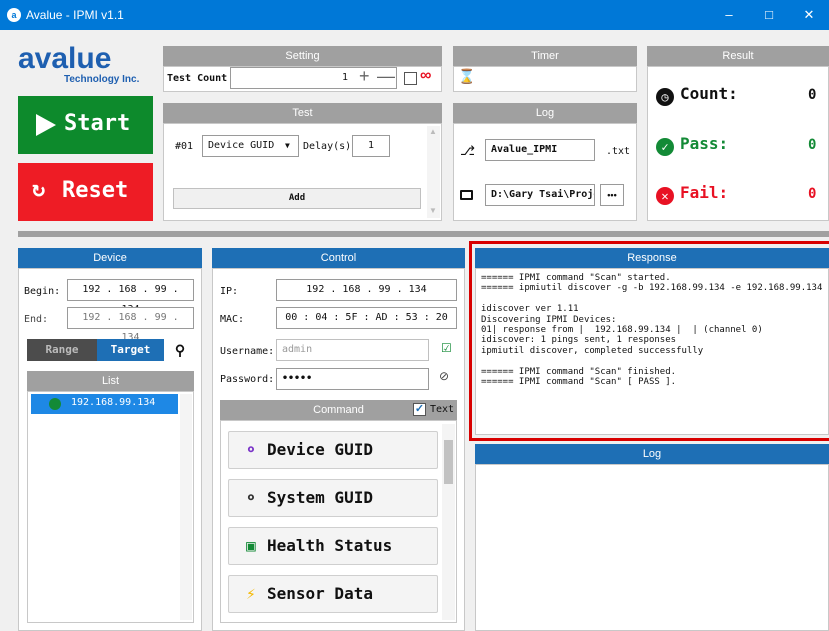  I want to click on maximize-button: □, so click(769, 15).